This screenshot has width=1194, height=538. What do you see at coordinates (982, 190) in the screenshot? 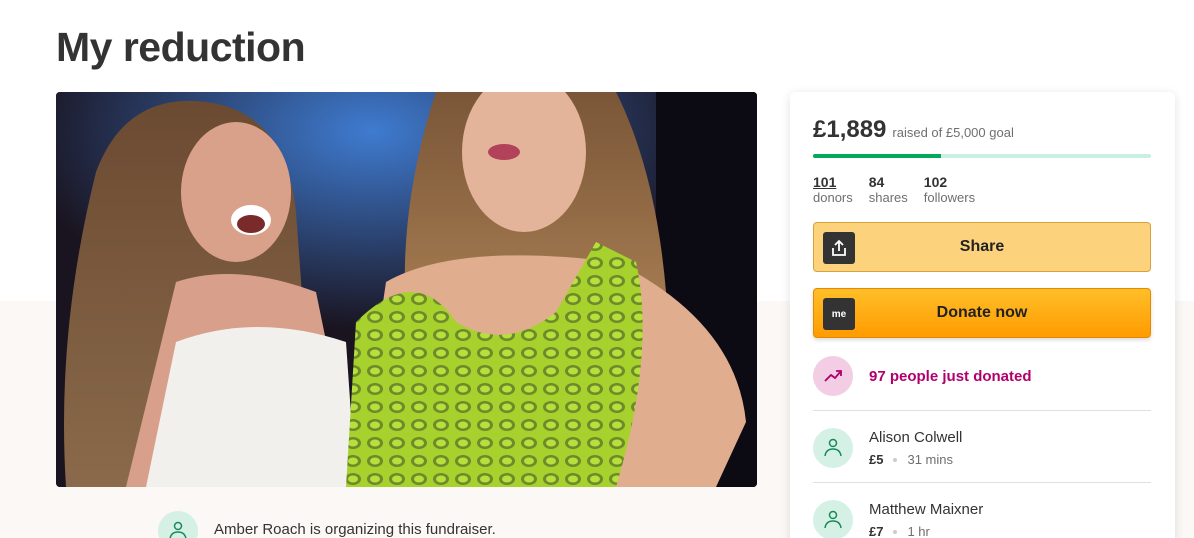
I see `stats-row: 101 donors 84 shares 102 followers` at bounding box center [982, 190].